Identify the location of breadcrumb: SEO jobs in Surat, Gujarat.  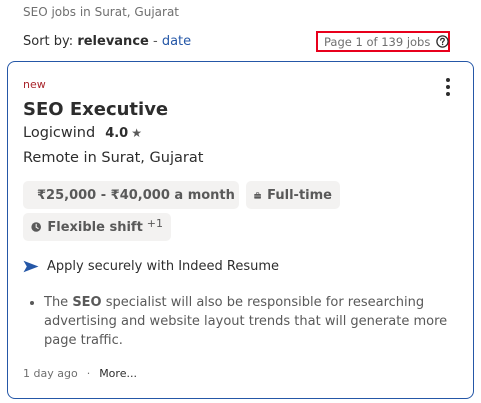
(101, 12).